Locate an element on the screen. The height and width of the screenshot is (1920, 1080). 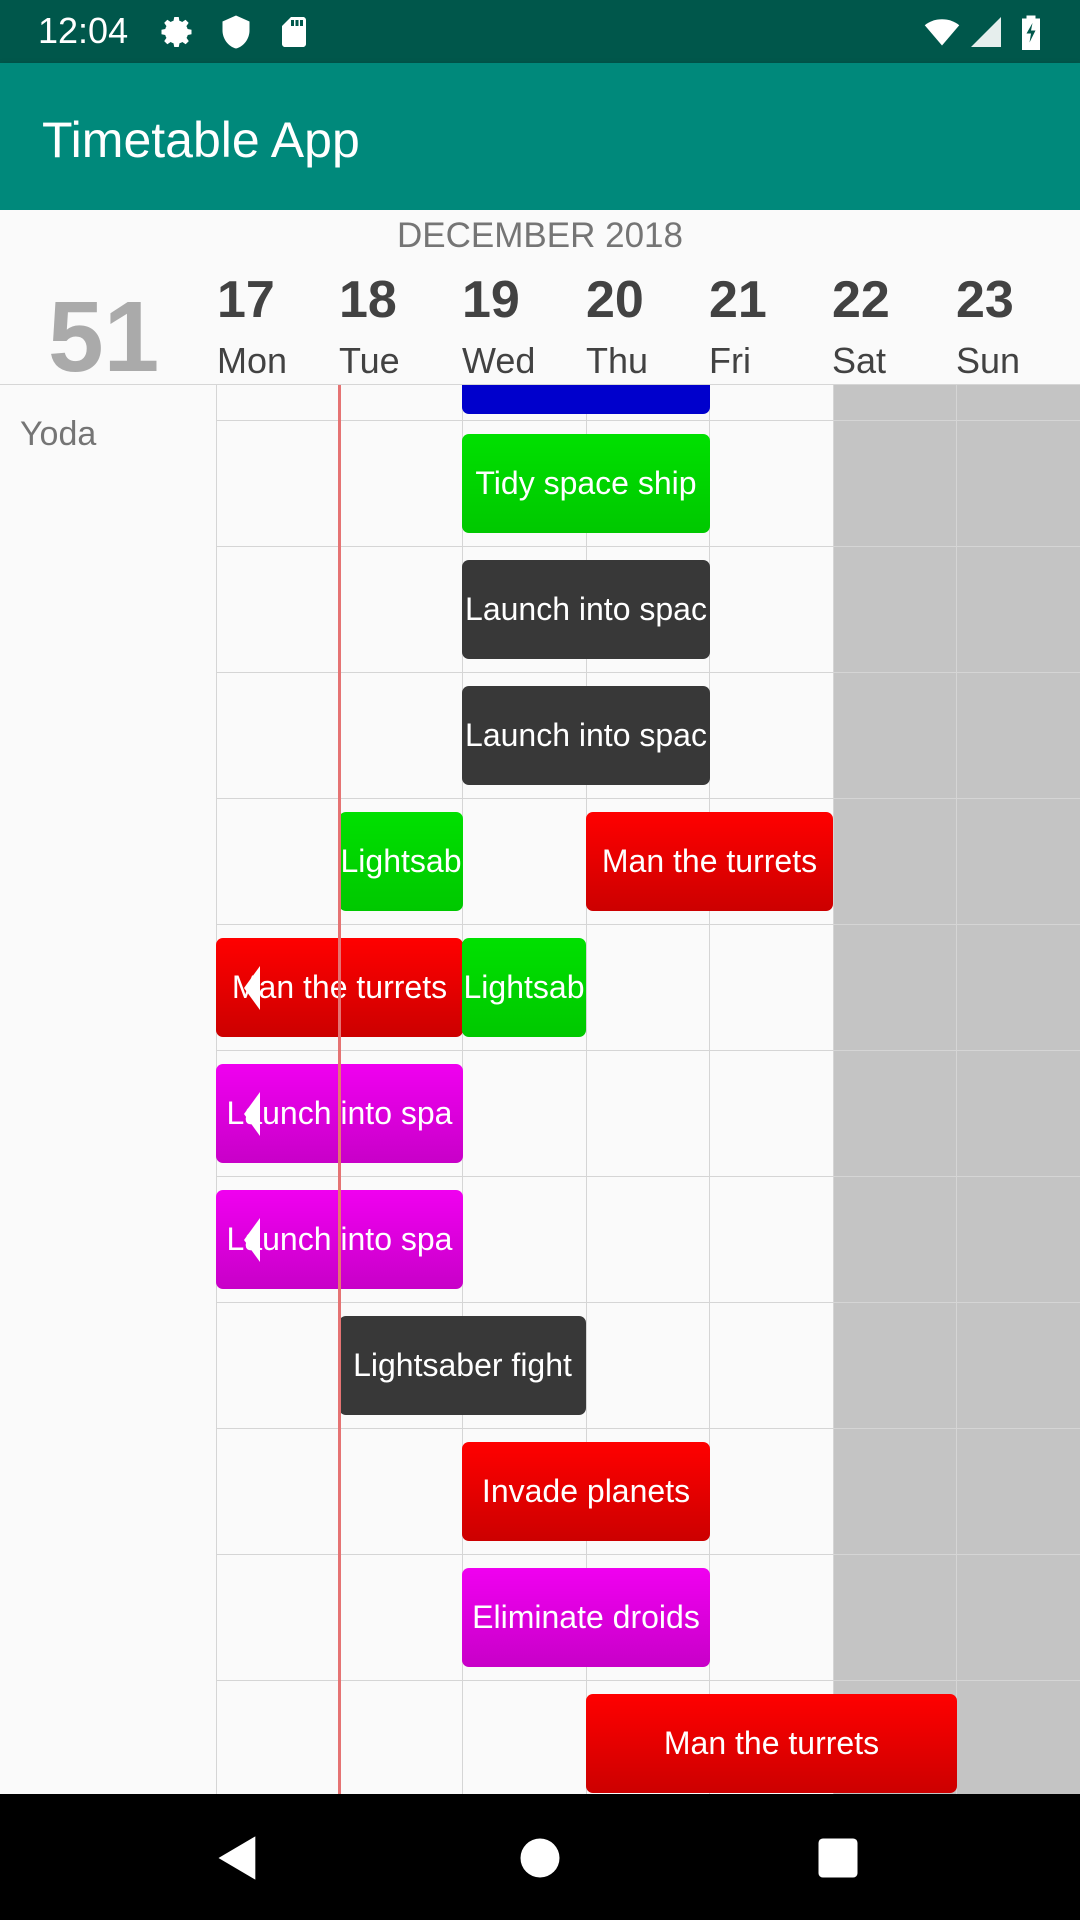
status-bar: 12:04 is located at coordinates (540, 31).